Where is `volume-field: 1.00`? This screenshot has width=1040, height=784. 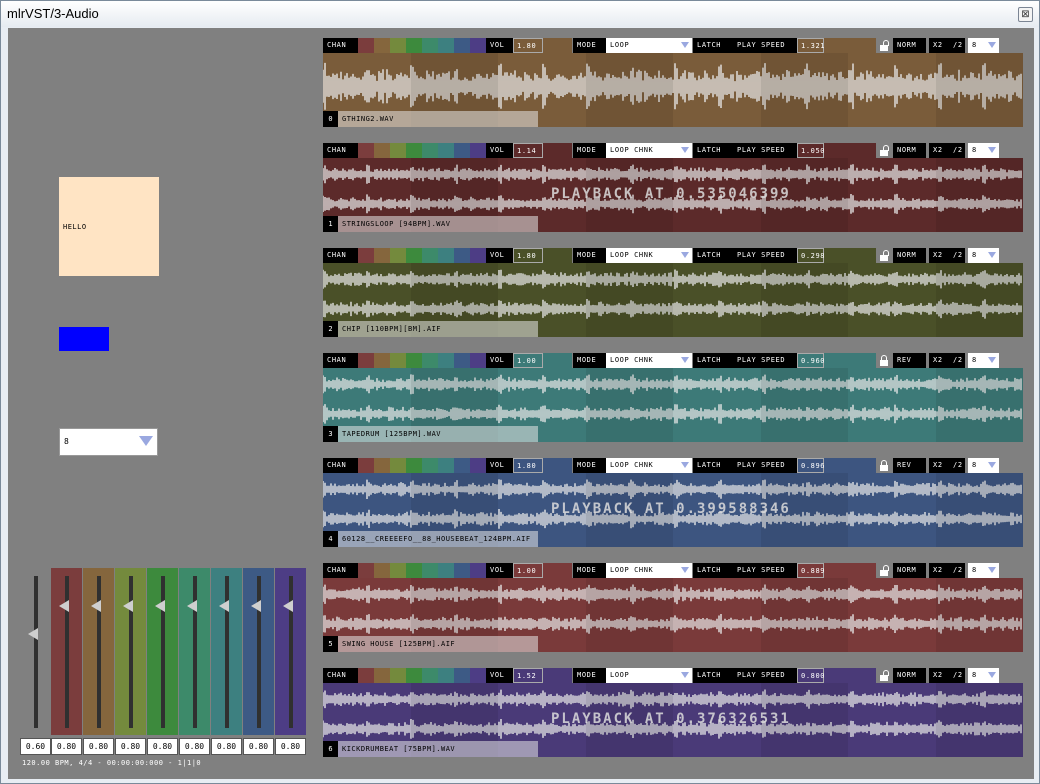
volume-field: 1.00 is located at coordinates (528, 570).